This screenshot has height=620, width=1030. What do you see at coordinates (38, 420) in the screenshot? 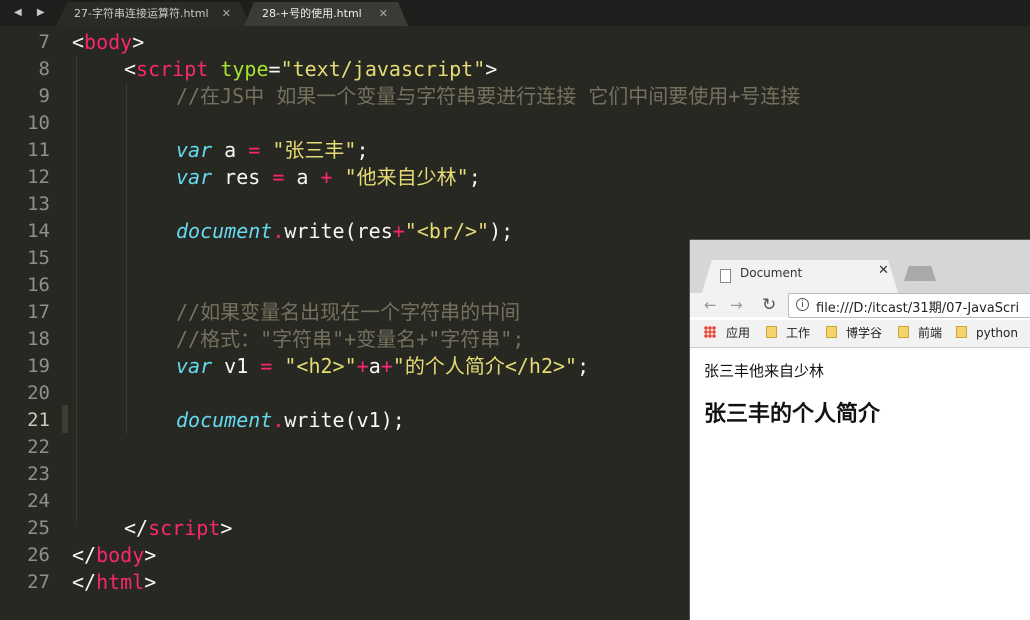
I see `line-number-current: 21` at bounding box center [38, 420].